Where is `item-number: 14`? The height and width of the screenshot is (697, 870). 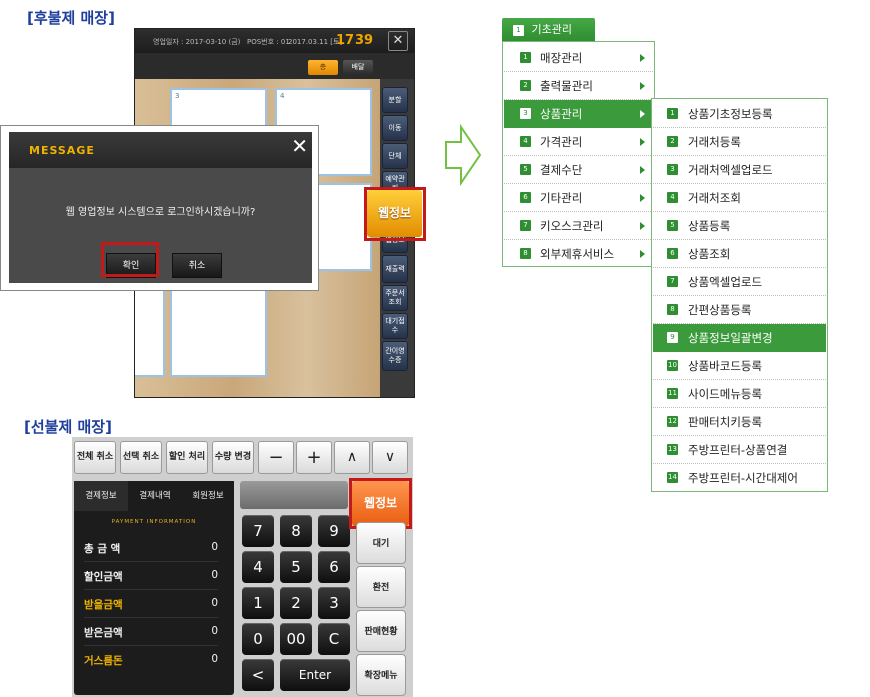 item-number: 14 is located at coordinates (672, 477).